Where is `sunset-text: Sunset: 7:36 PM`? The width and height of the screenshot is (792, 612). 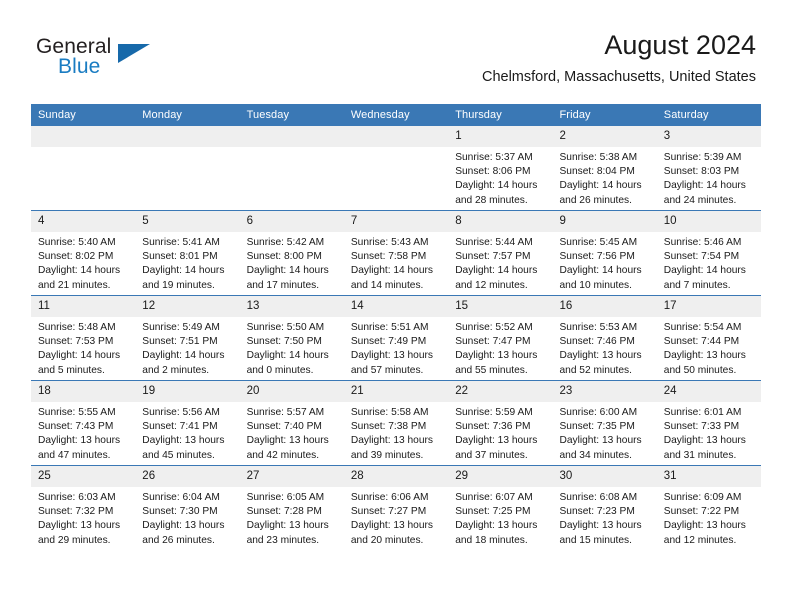 sunset-text: Sunset: 7:36 PM is located at coordinates (493, 427).